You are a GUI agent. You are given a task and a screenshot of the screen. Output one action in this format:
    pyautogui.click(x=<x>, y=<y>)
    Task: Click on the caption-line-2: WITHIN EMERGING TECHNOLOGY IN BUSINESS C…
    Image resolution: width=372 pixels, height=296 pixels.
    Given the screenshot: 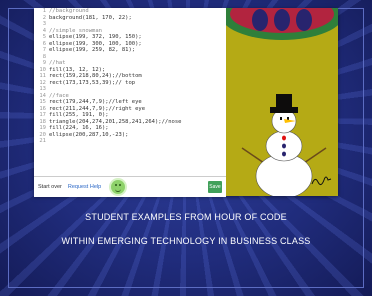 What is the action you would take?
    pyautogui.click(x=186, y=241)
    